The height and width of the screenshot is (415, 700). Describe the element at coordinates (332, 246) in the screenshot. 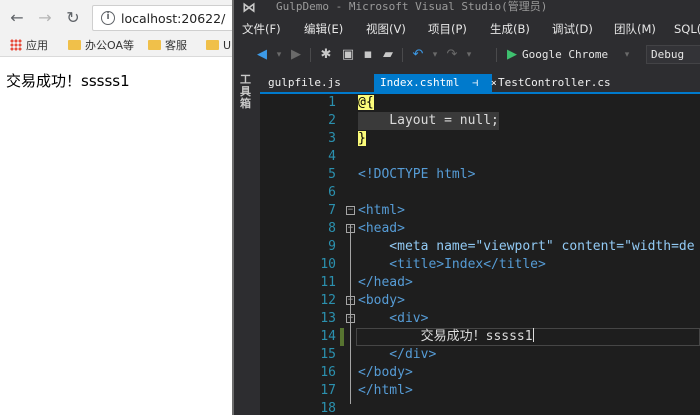

I see `line-number: 9` at that location.